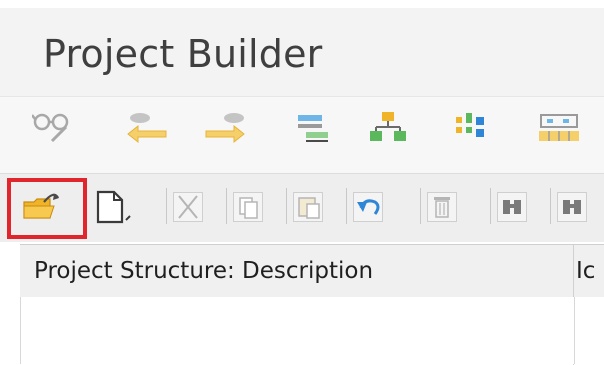 The image size is (604, 365). What do you see at coordinates (225, 126) in the screenshot?
I see `arrow-right-icon` at bounding box center [225, 126].